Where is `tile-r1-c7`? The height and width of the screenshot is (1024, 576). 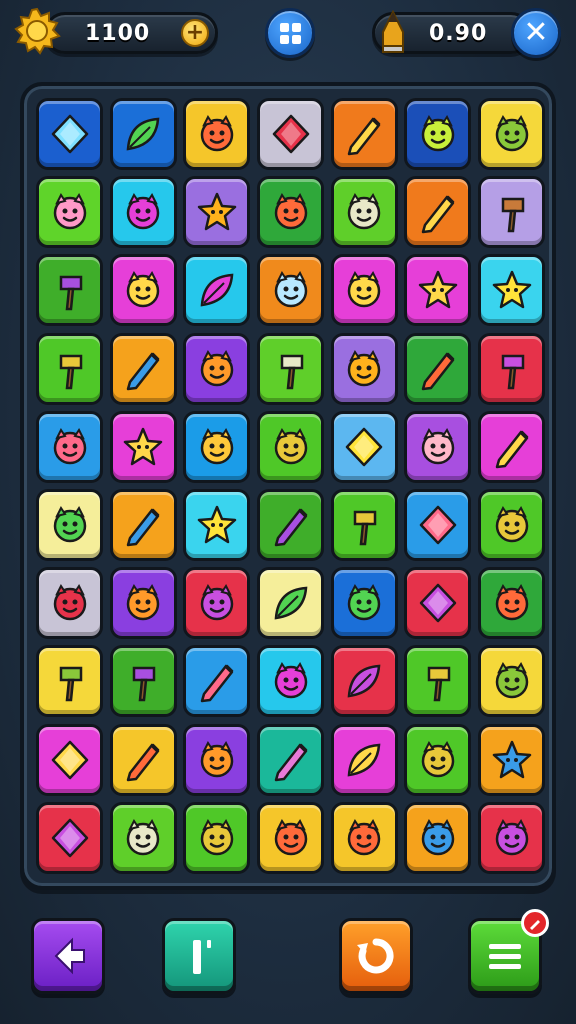 tile-r1-c7 is located at coordinates (512, 134).